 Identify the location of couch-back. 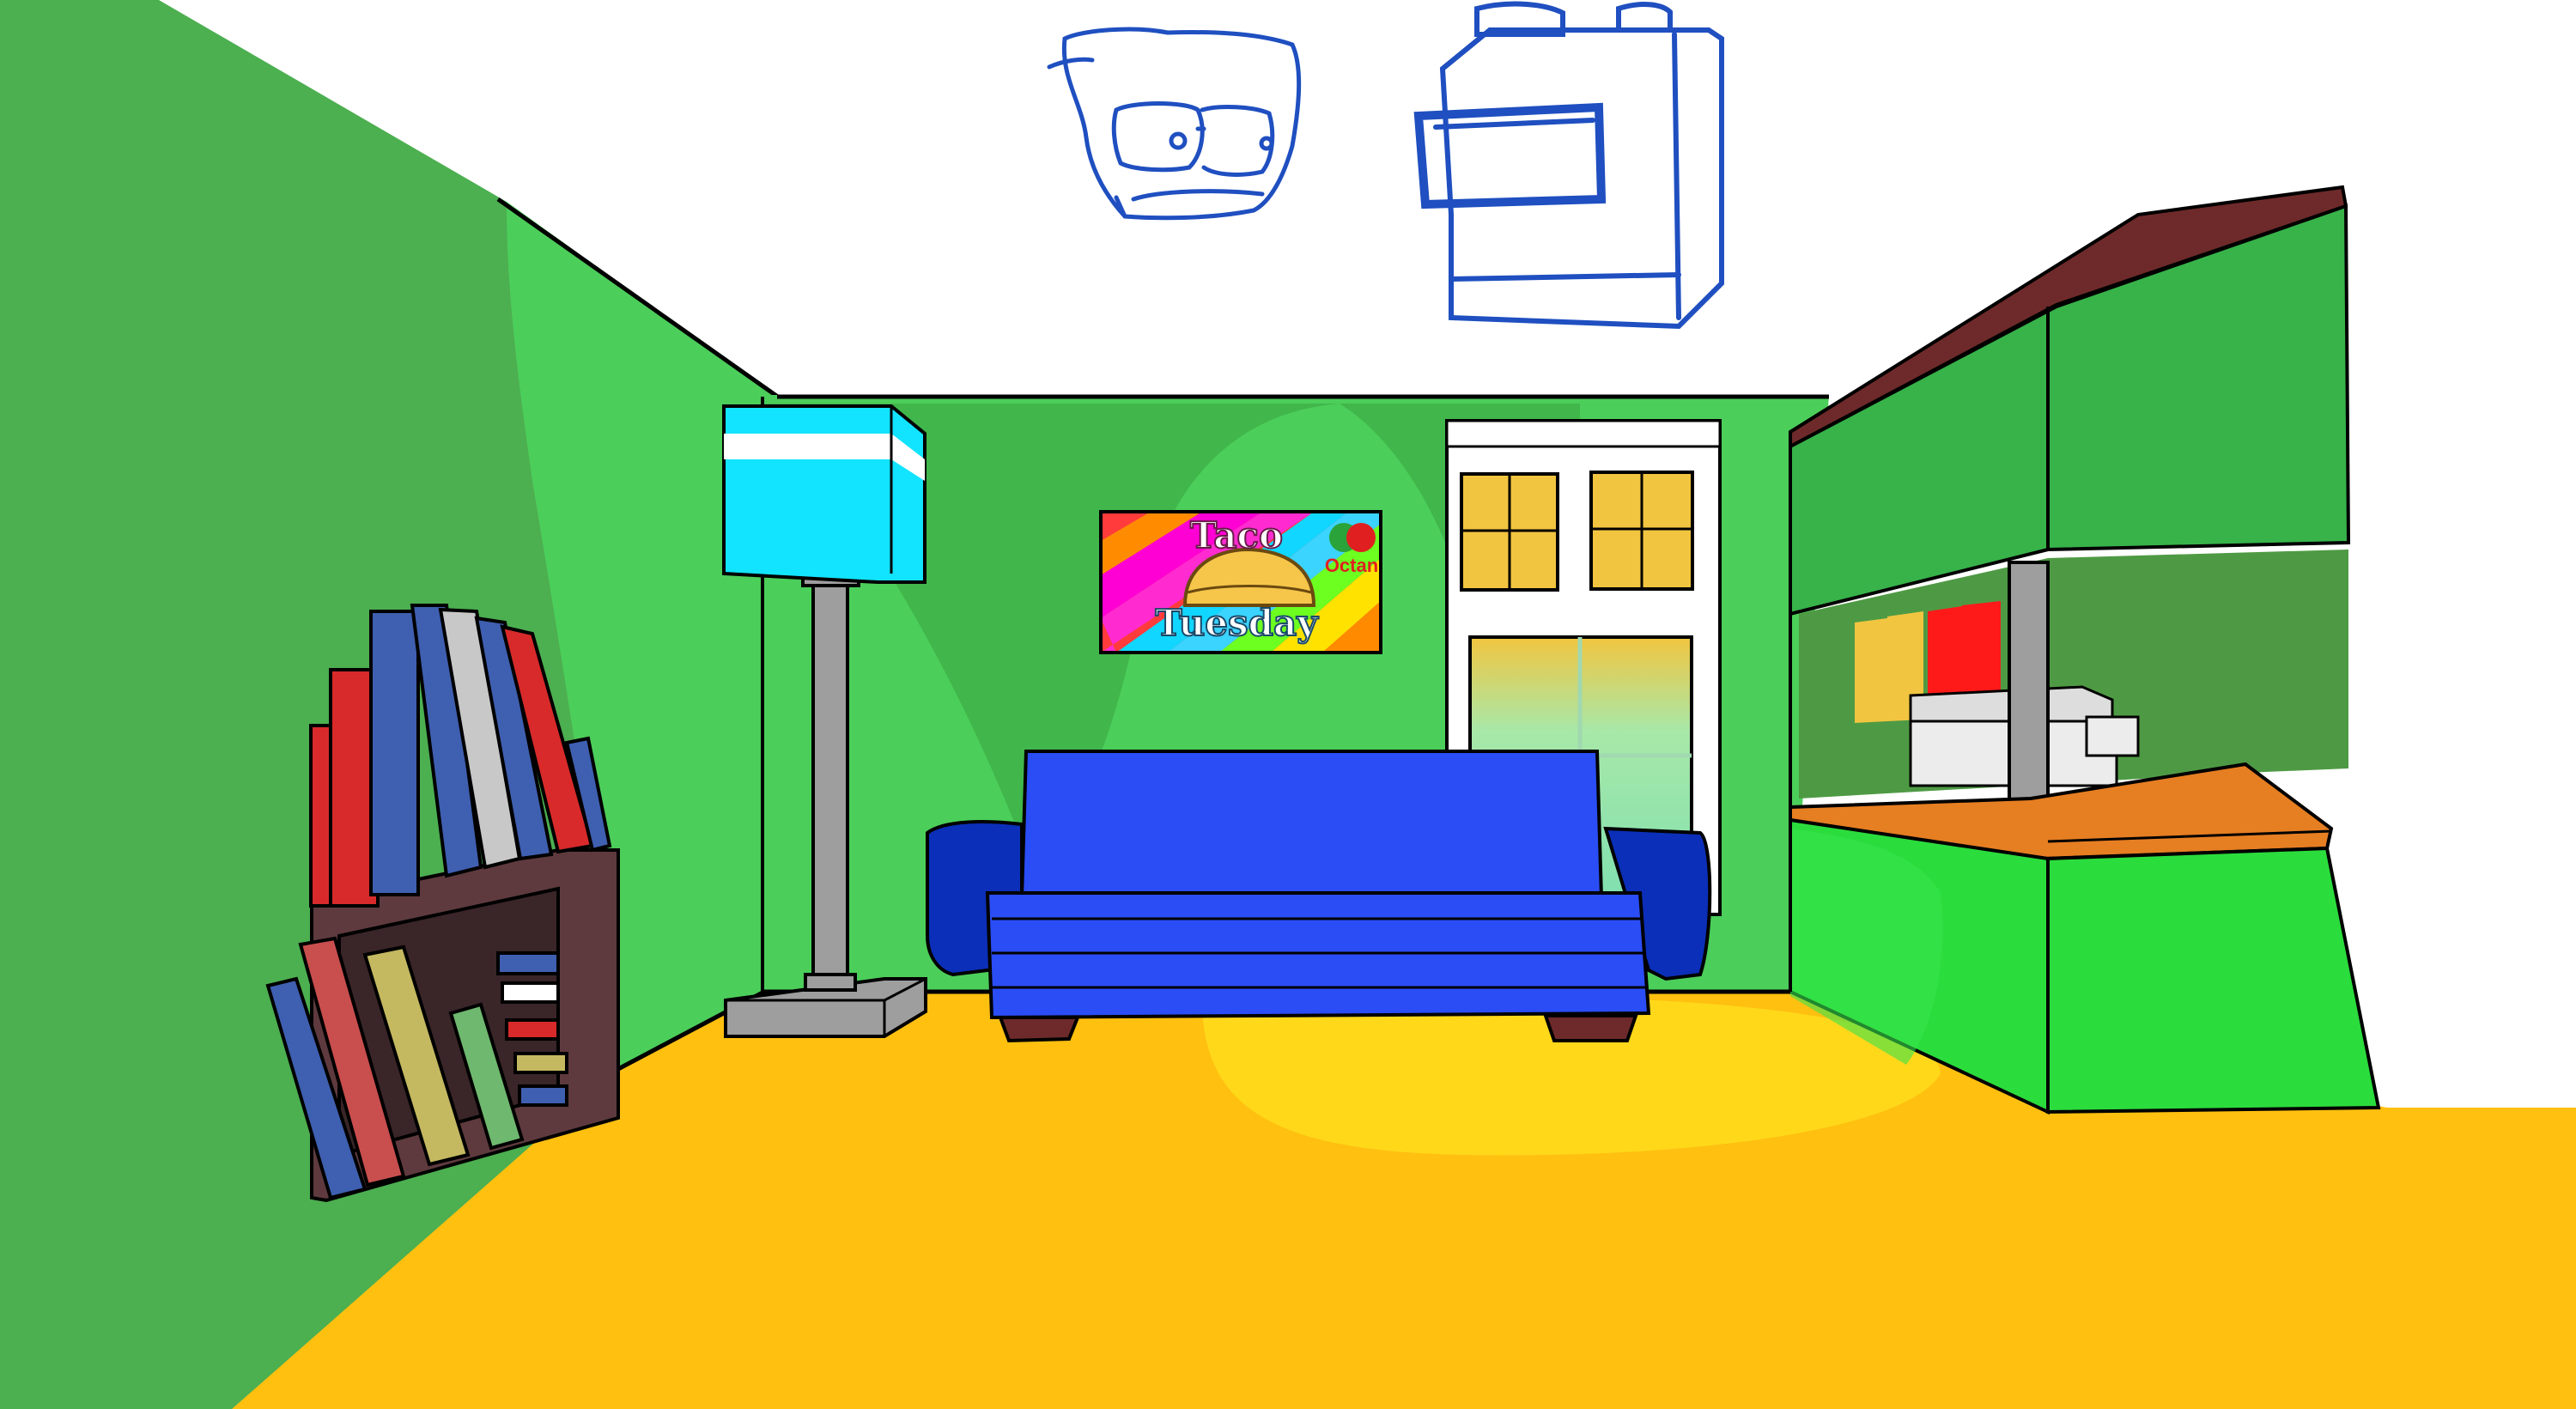
(1312, 824).